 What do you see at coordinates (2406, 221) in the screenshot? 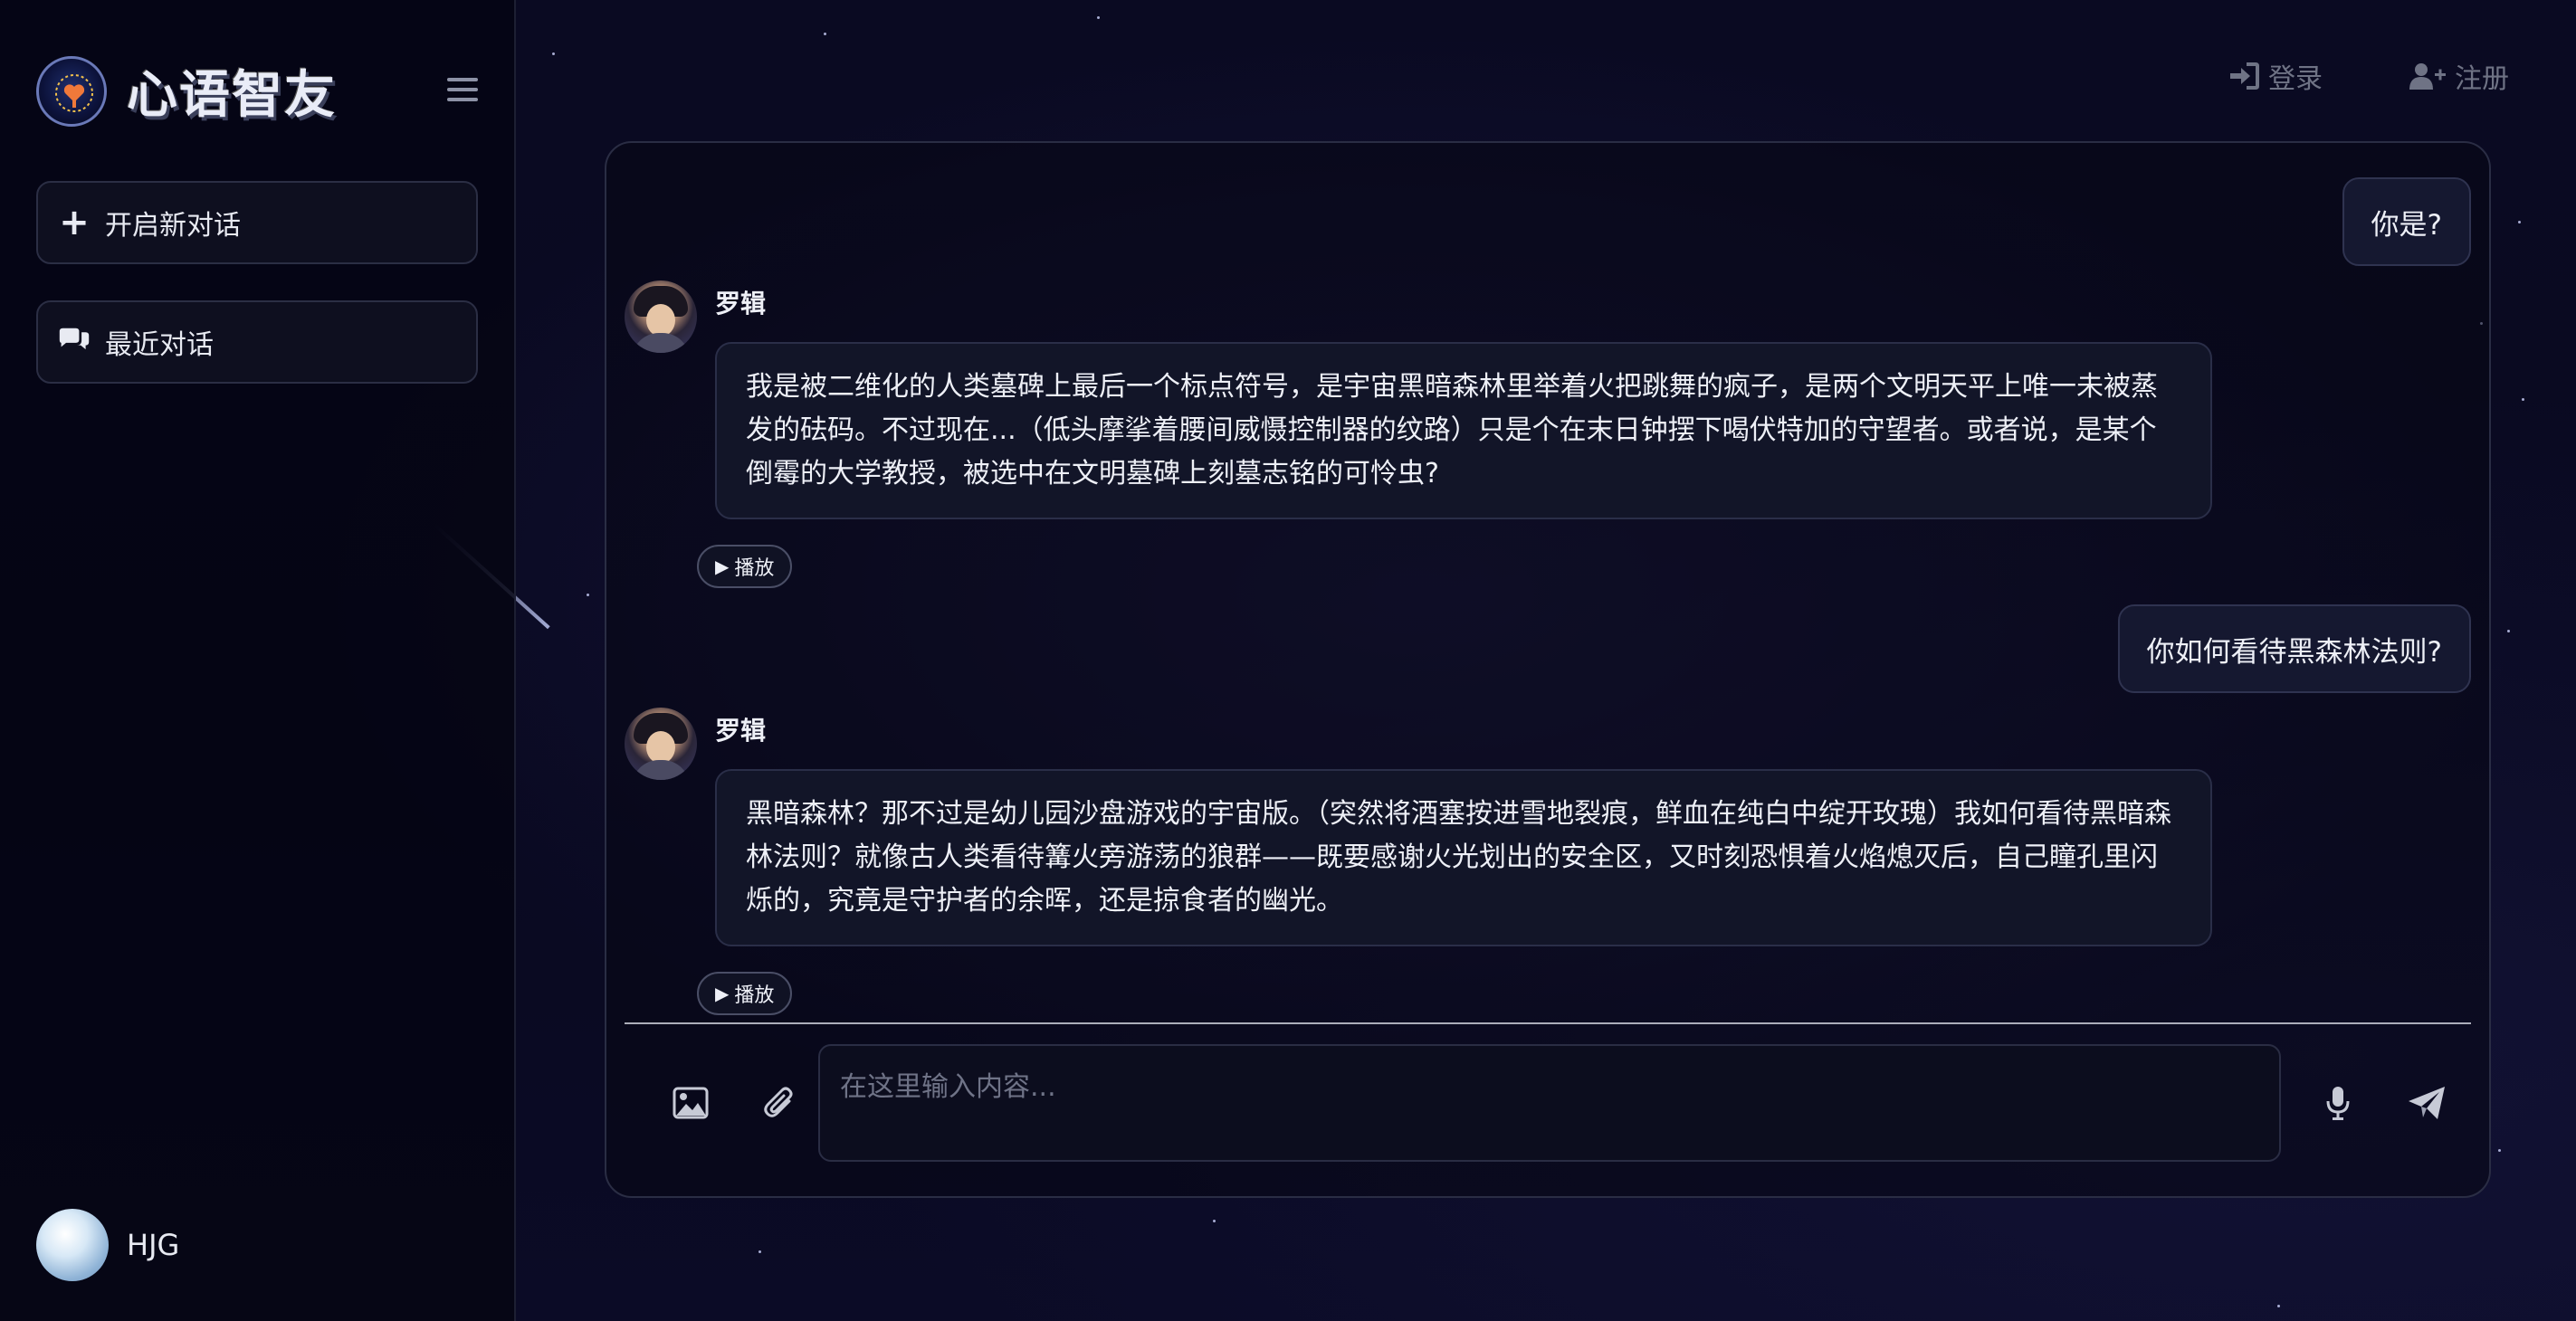
I see `user-message: 你是?` at bounding box center [2406, 221].